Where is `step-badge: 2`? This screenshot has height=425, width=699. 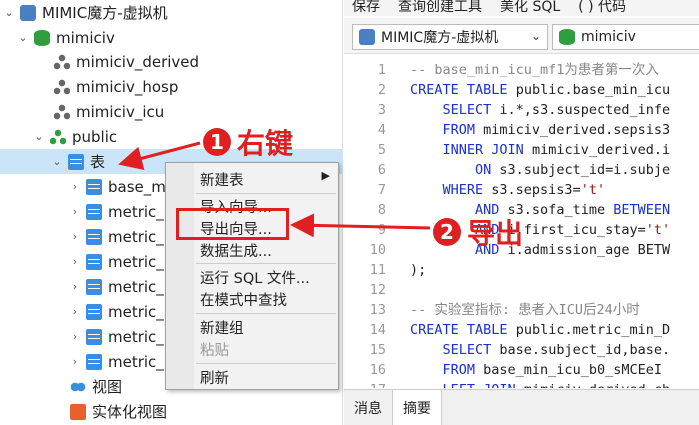
step-badge: 2 is located at coordinates (447, 232).